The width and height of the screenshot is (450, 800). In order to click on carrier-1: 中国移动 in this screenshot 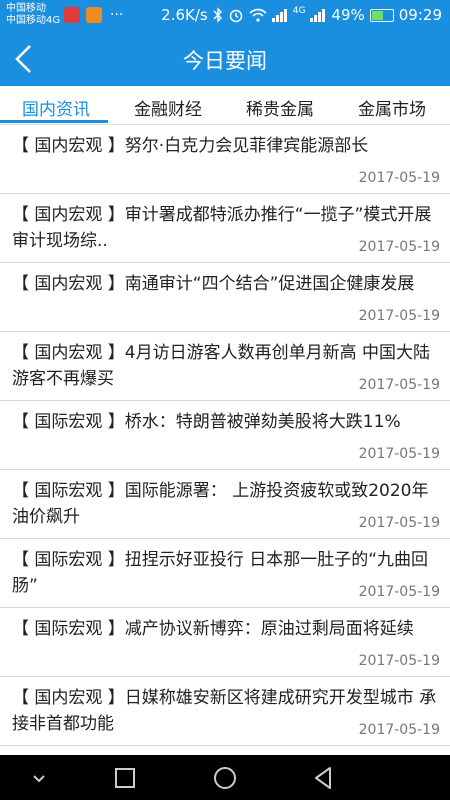, I will do `click(26, 8)`.